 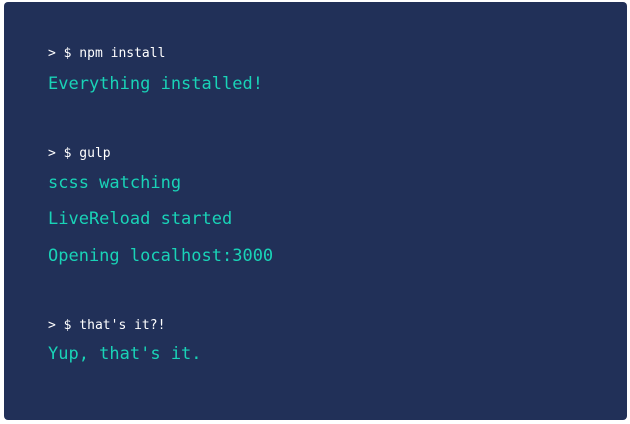 I want to click on output-line: LiveReload started, so click(x=140, y=219).